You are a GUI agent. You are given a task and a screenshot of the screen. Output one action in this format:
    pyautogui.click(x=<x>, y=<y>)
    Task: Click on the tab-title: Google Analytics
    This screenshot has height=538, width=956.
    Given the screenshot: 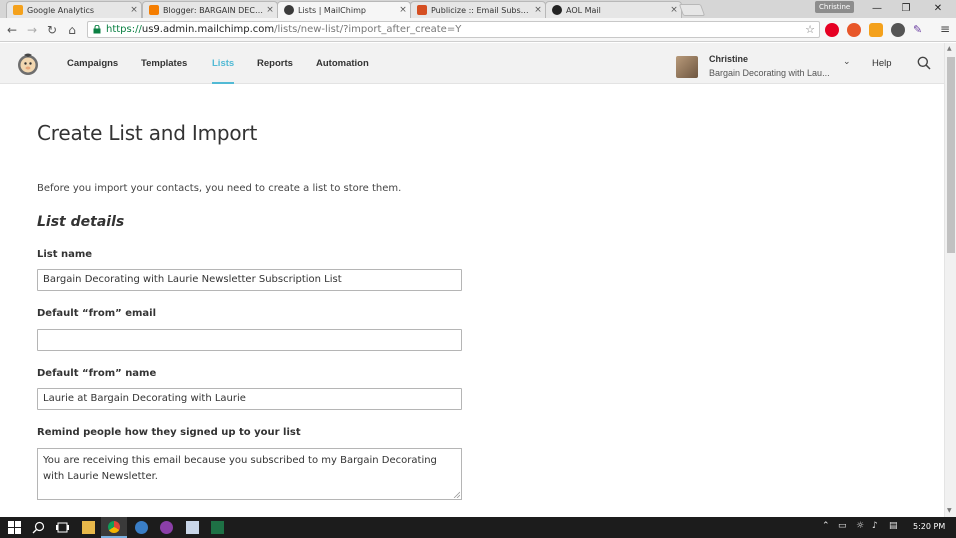 What is the action you would take?
    pyautogui.click(x=61, y=10)
    